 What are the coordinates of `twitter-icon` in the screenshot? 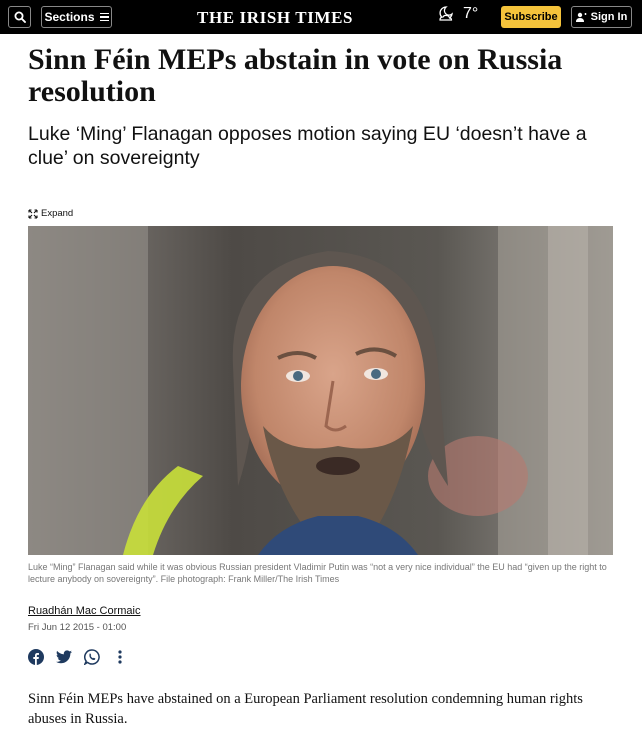 It's located at (64, 657).